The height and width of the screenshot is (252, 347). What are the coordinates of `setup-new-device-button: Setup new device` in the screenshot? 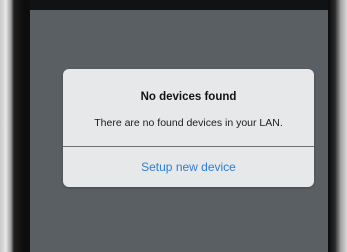 It's located at (188, 167).